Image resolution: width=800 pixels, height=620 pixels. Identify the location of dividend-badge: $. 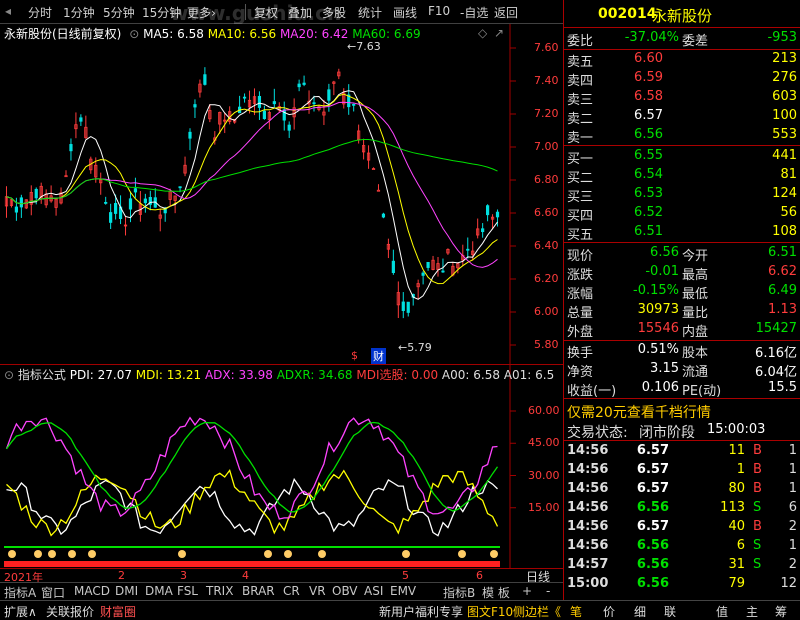
(354, 355).